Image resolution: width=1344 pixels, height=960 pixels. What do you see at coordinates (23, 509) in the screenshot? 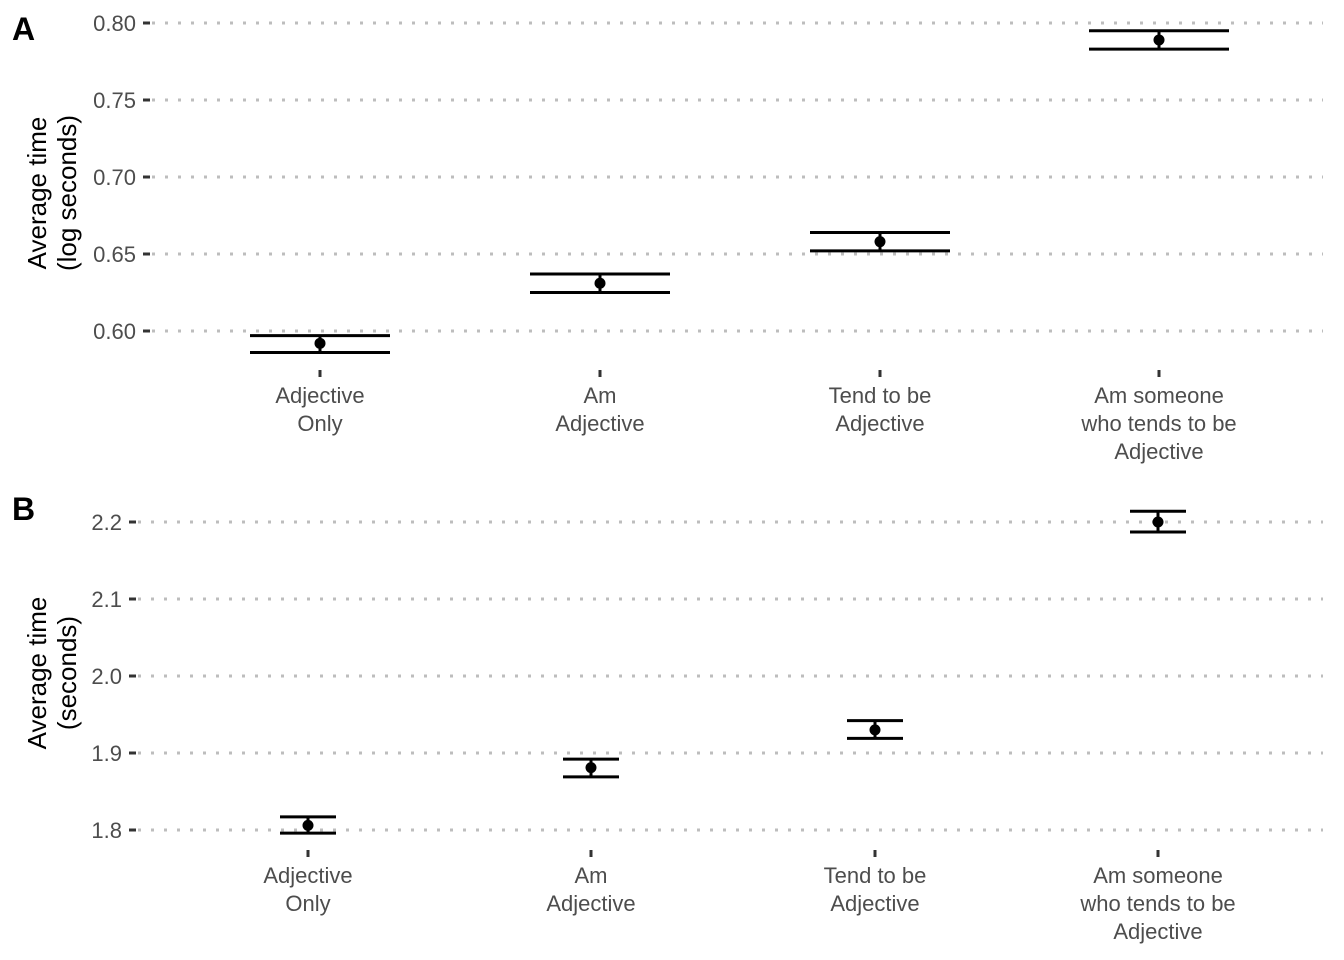
I see `panel-label: B` at bounding box center [23, 509].